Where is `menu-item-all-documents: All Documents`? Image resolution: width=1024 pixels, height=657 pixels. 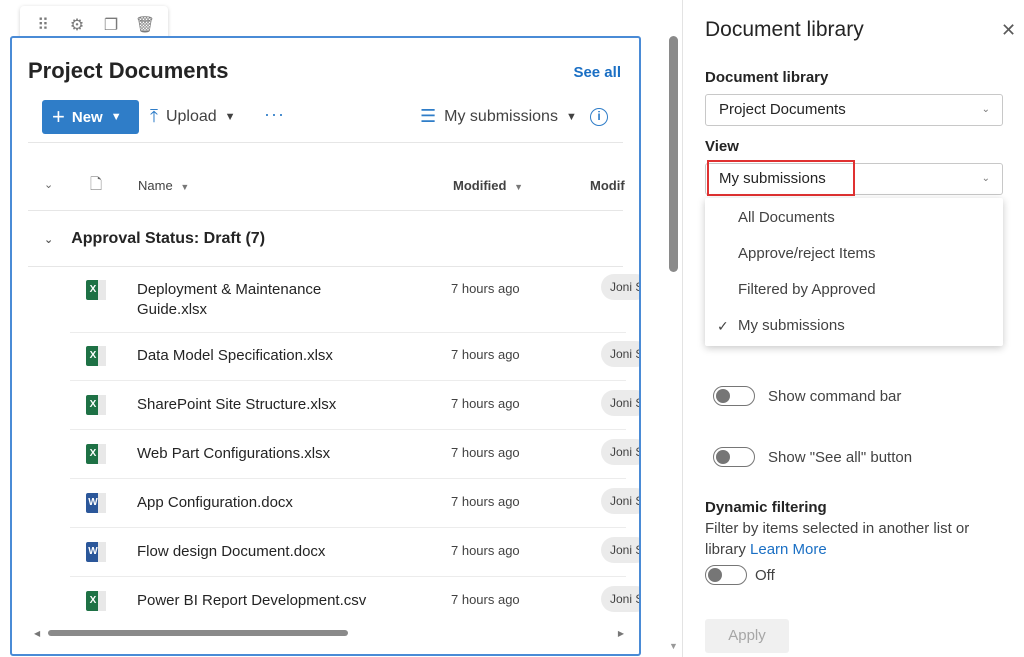
menu-item-all-documents: All Documents is located at coordinates (854, 218).